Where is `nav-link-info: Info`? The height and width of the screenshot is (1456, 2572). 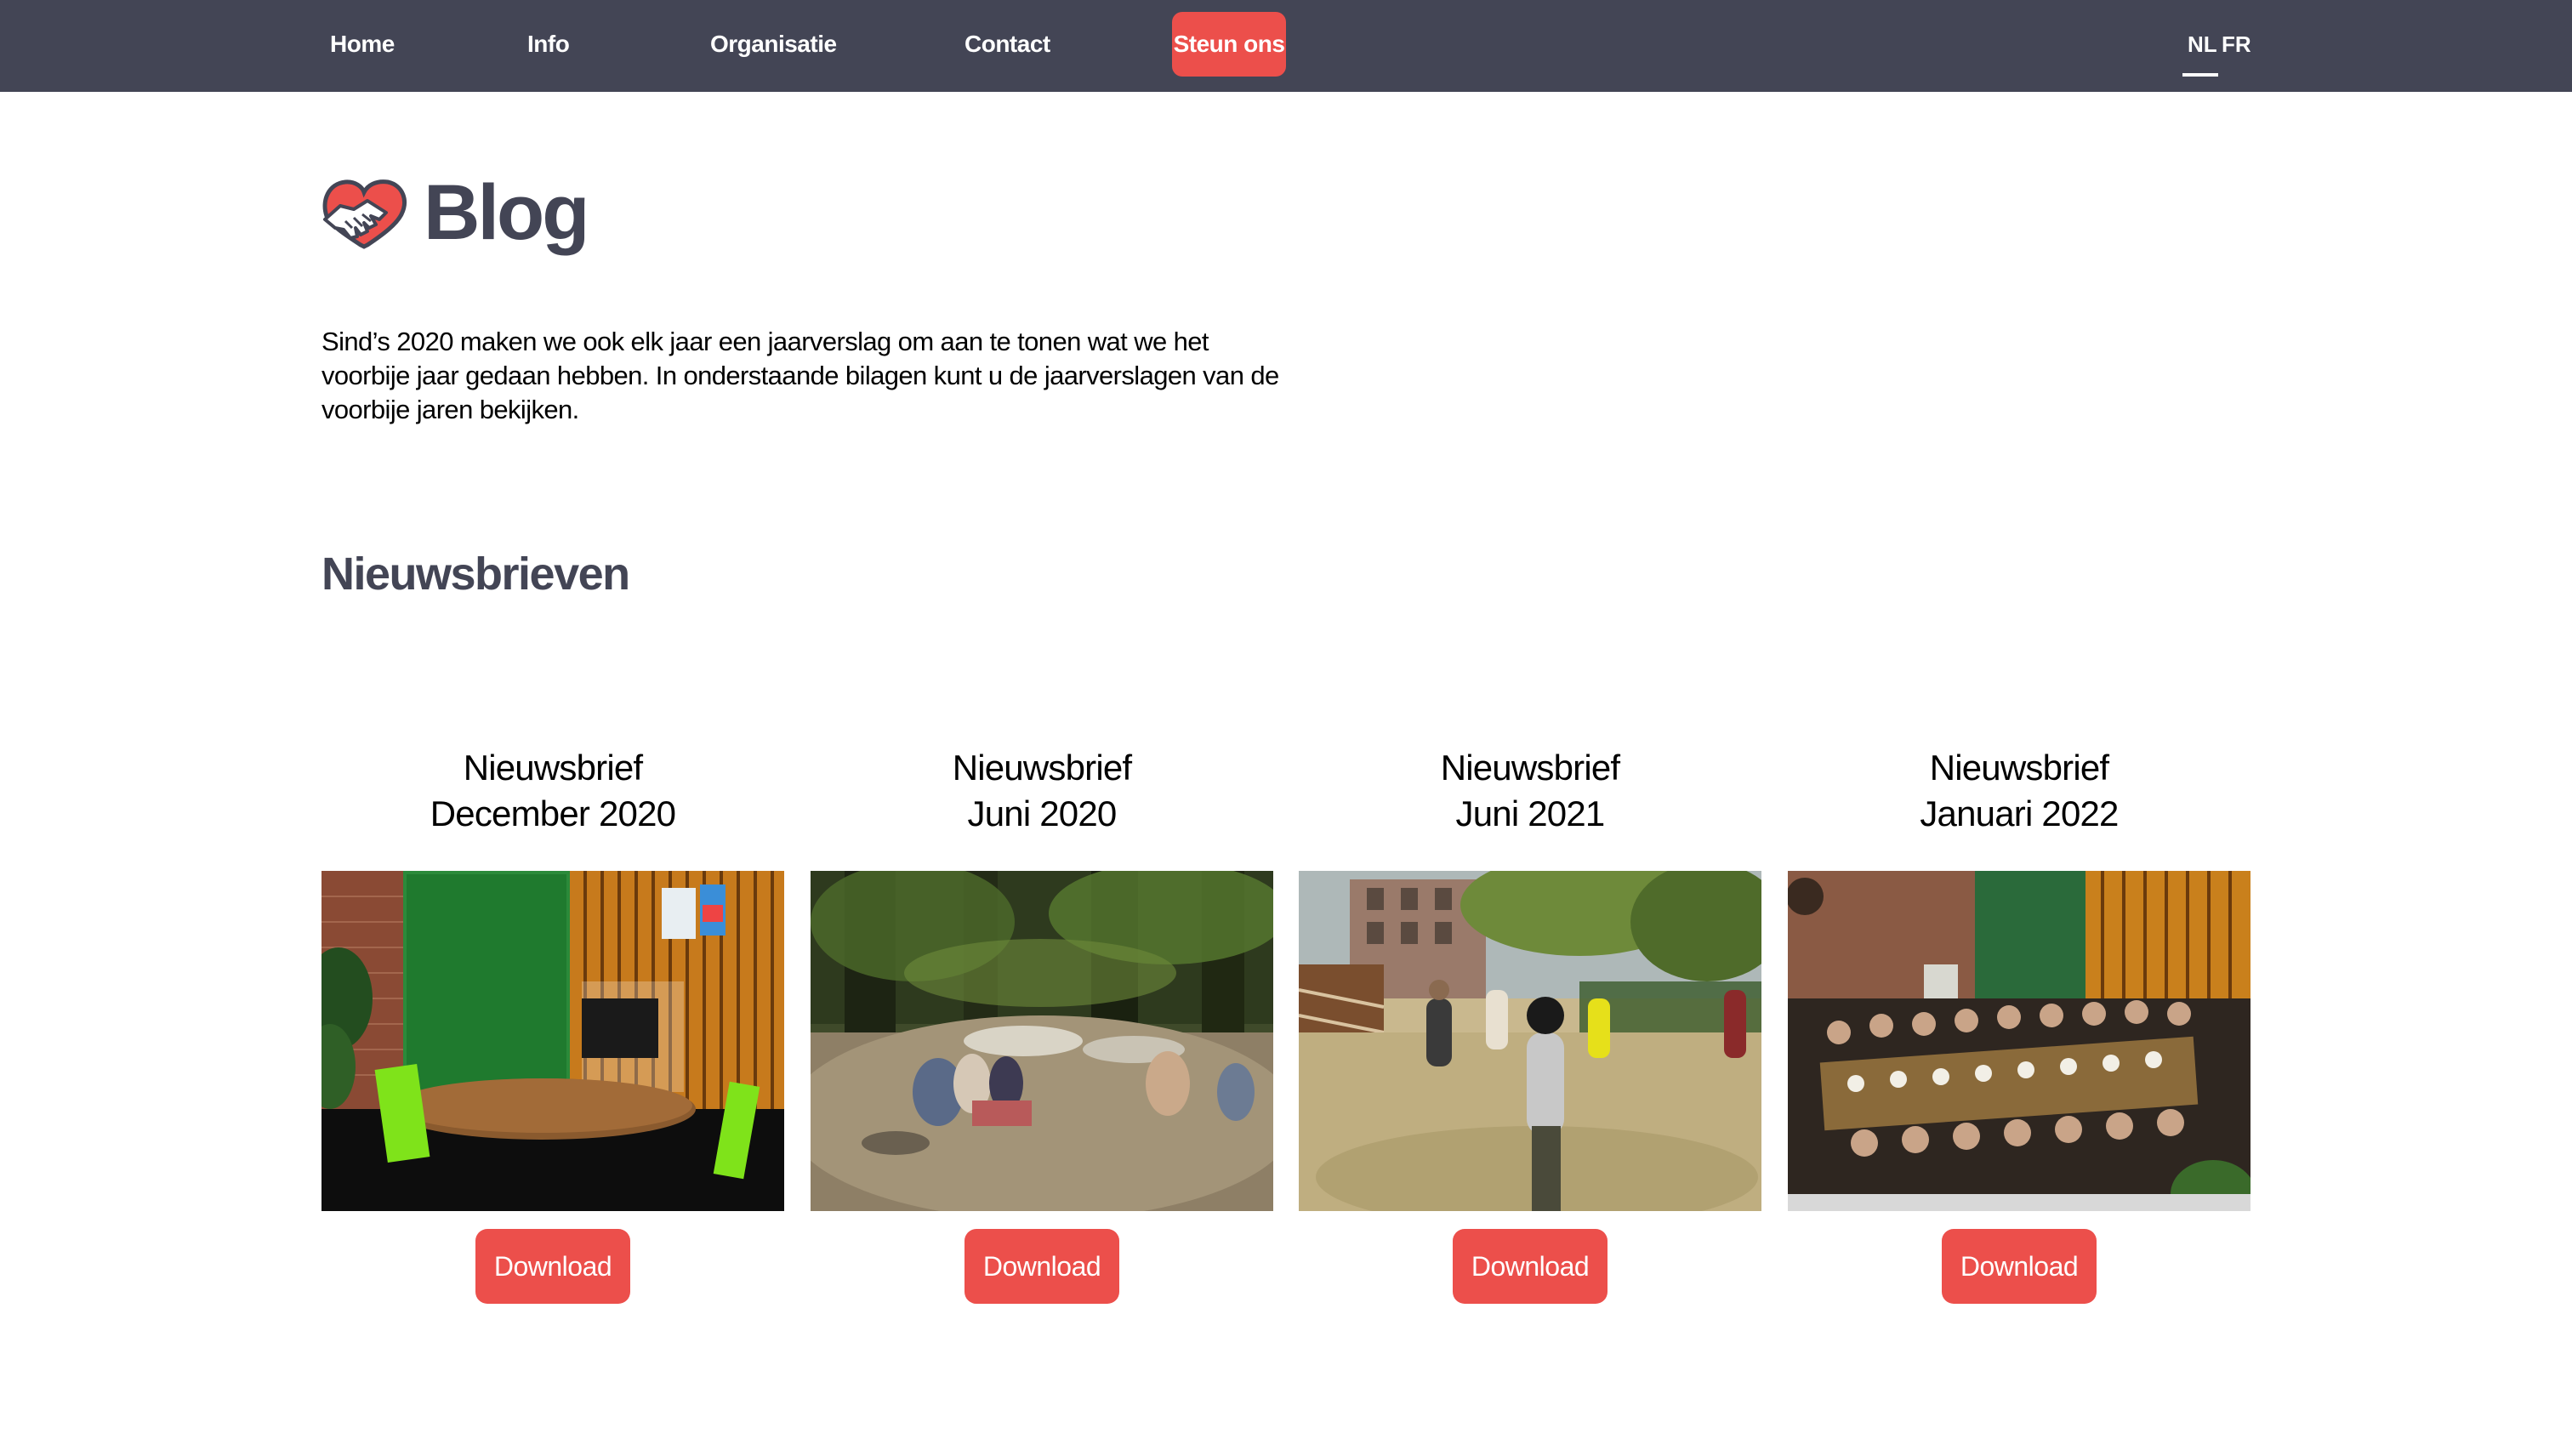 nav-link-info: Info is located at coordinates (549, 46).